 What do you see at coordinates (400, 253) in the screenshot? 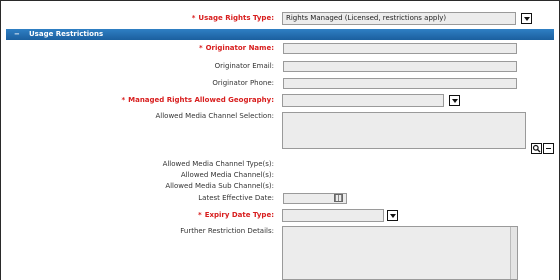
I see `further-restriction-textarea` at bounding box center [400, 253].